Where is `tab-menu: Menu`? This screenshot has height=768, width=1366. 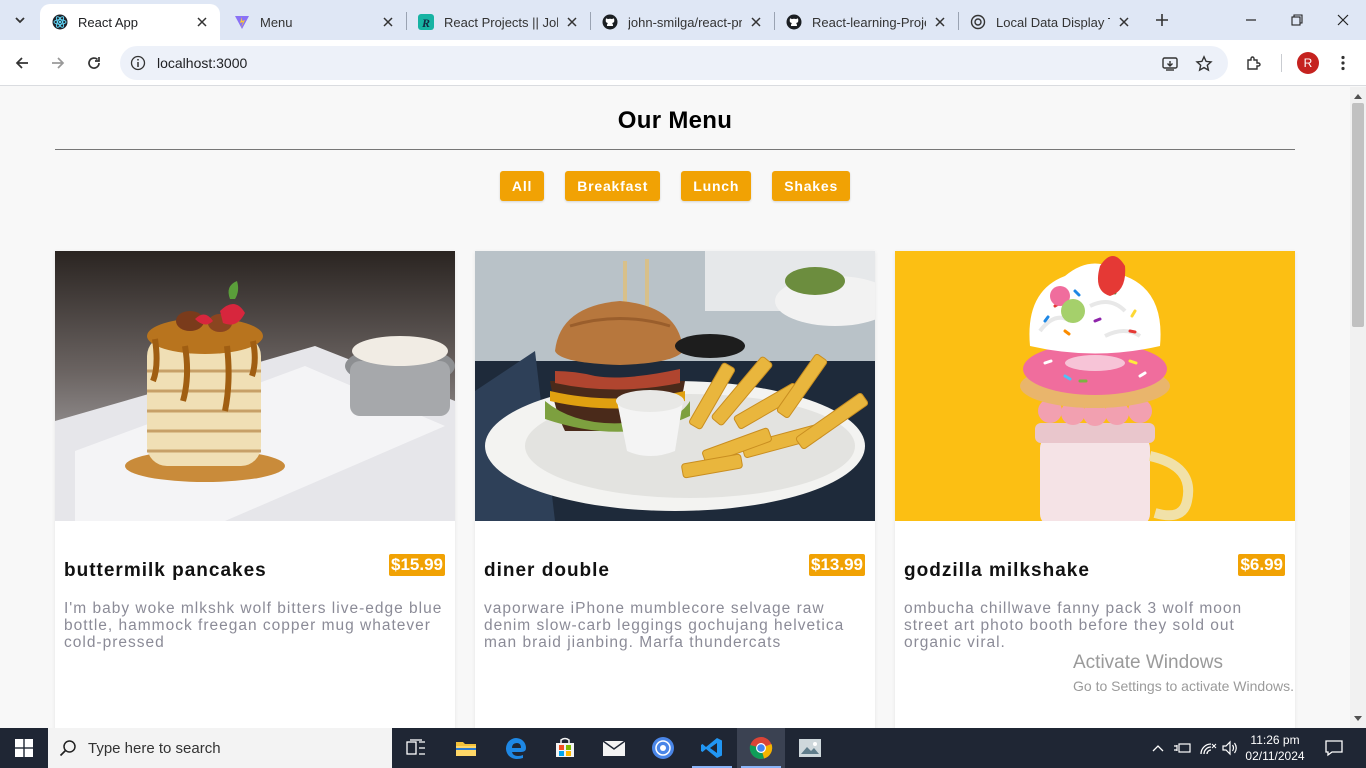 tab-menu: Menu is located at coordinates (314, 22).